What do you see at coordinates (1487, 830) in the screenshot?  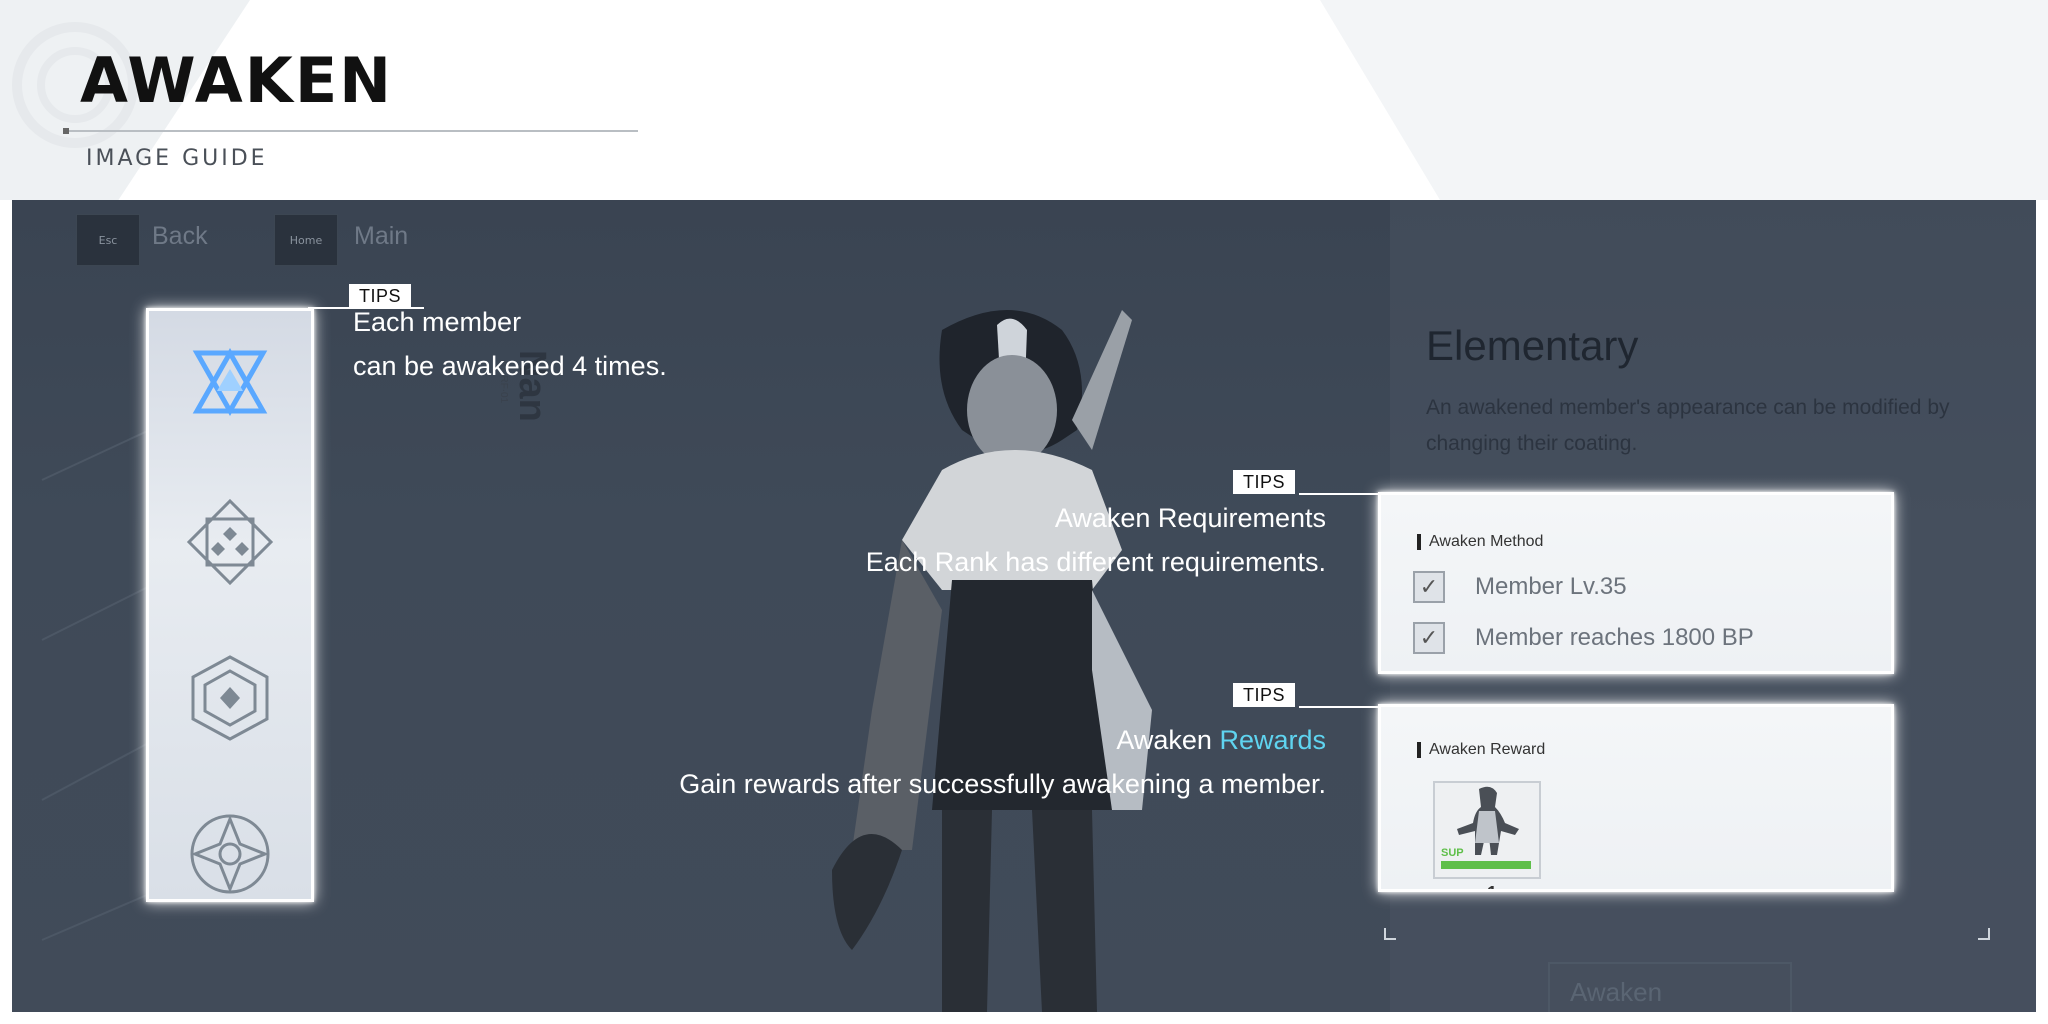 I see `reward-item-slot: SUP` at bounding box center [1487, 830].